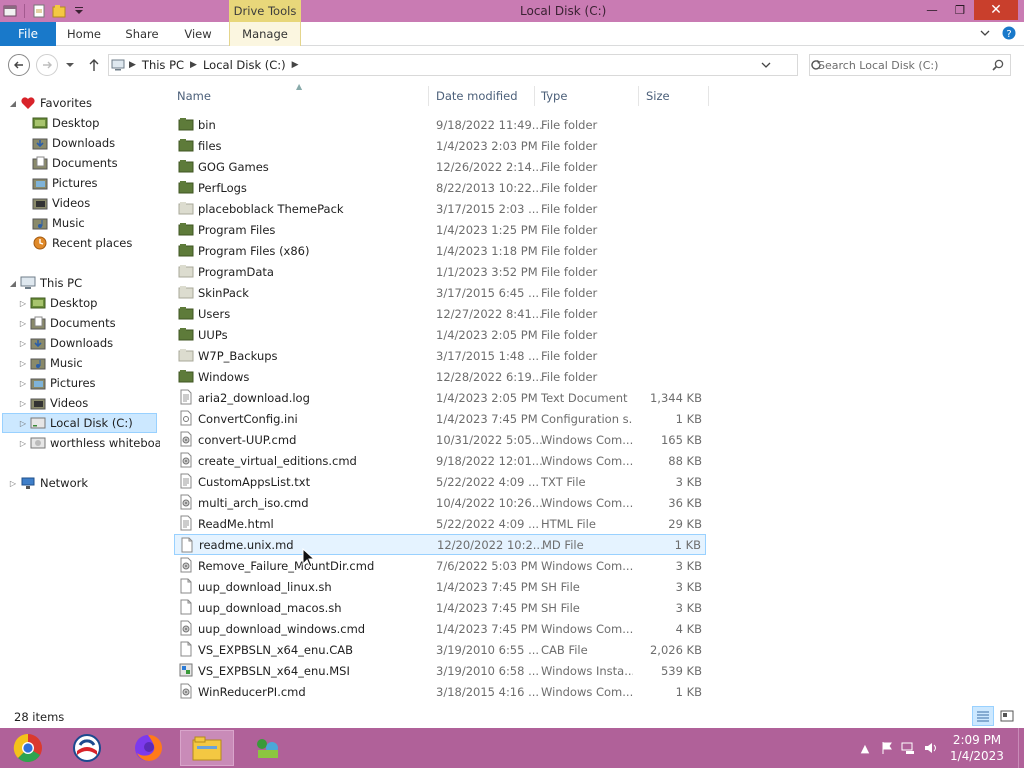  Describe the element at coordinates (931, 748) in the screenshot. I see `volume-icon` at that location.